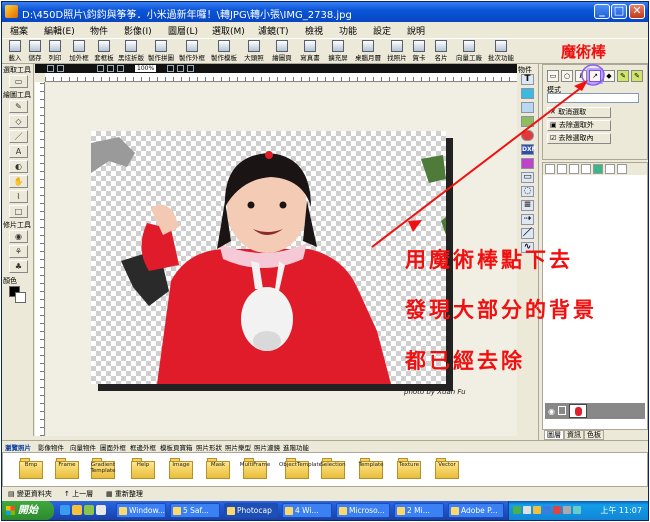 The image size is (650, 522). I want to click on frame-object-button: ▭, so click(527, 177).